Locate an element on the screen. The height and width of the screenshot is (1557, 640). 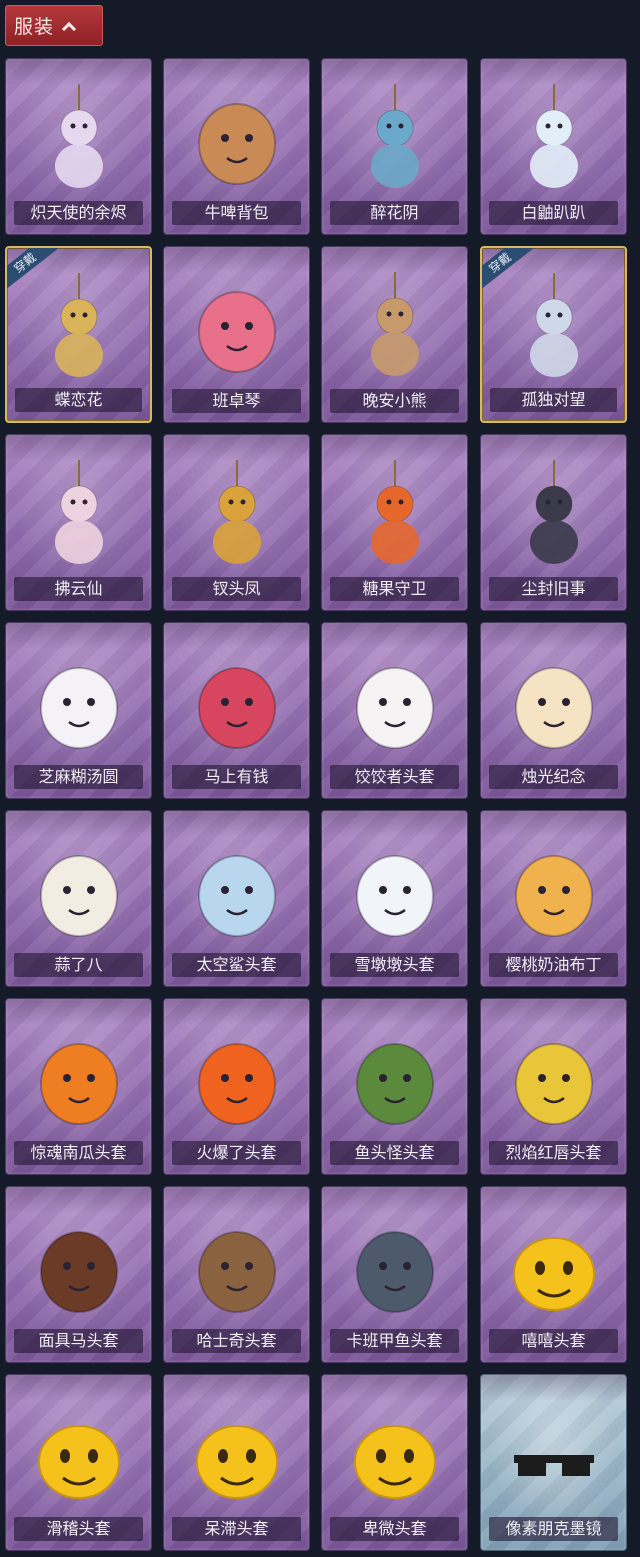
shark-head-icon is located at coordinates (237, 891).